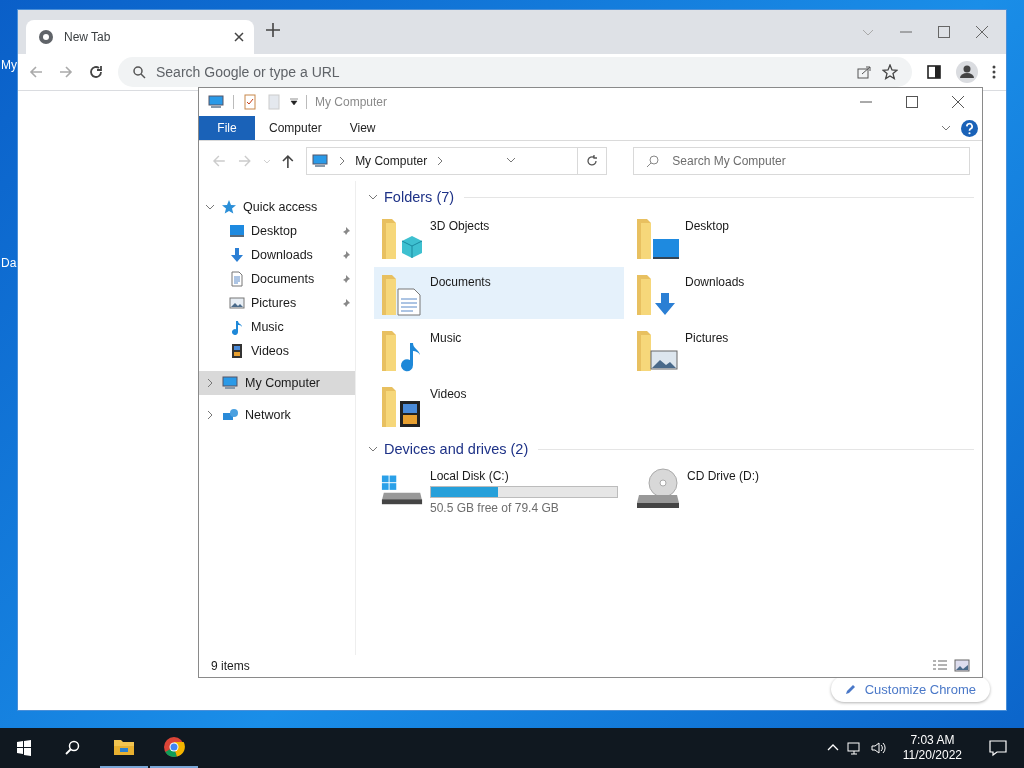  Describe the element at coordinates (391, 161) in the screenshot. I see `breadcrumb-item: My Computer` at that location.